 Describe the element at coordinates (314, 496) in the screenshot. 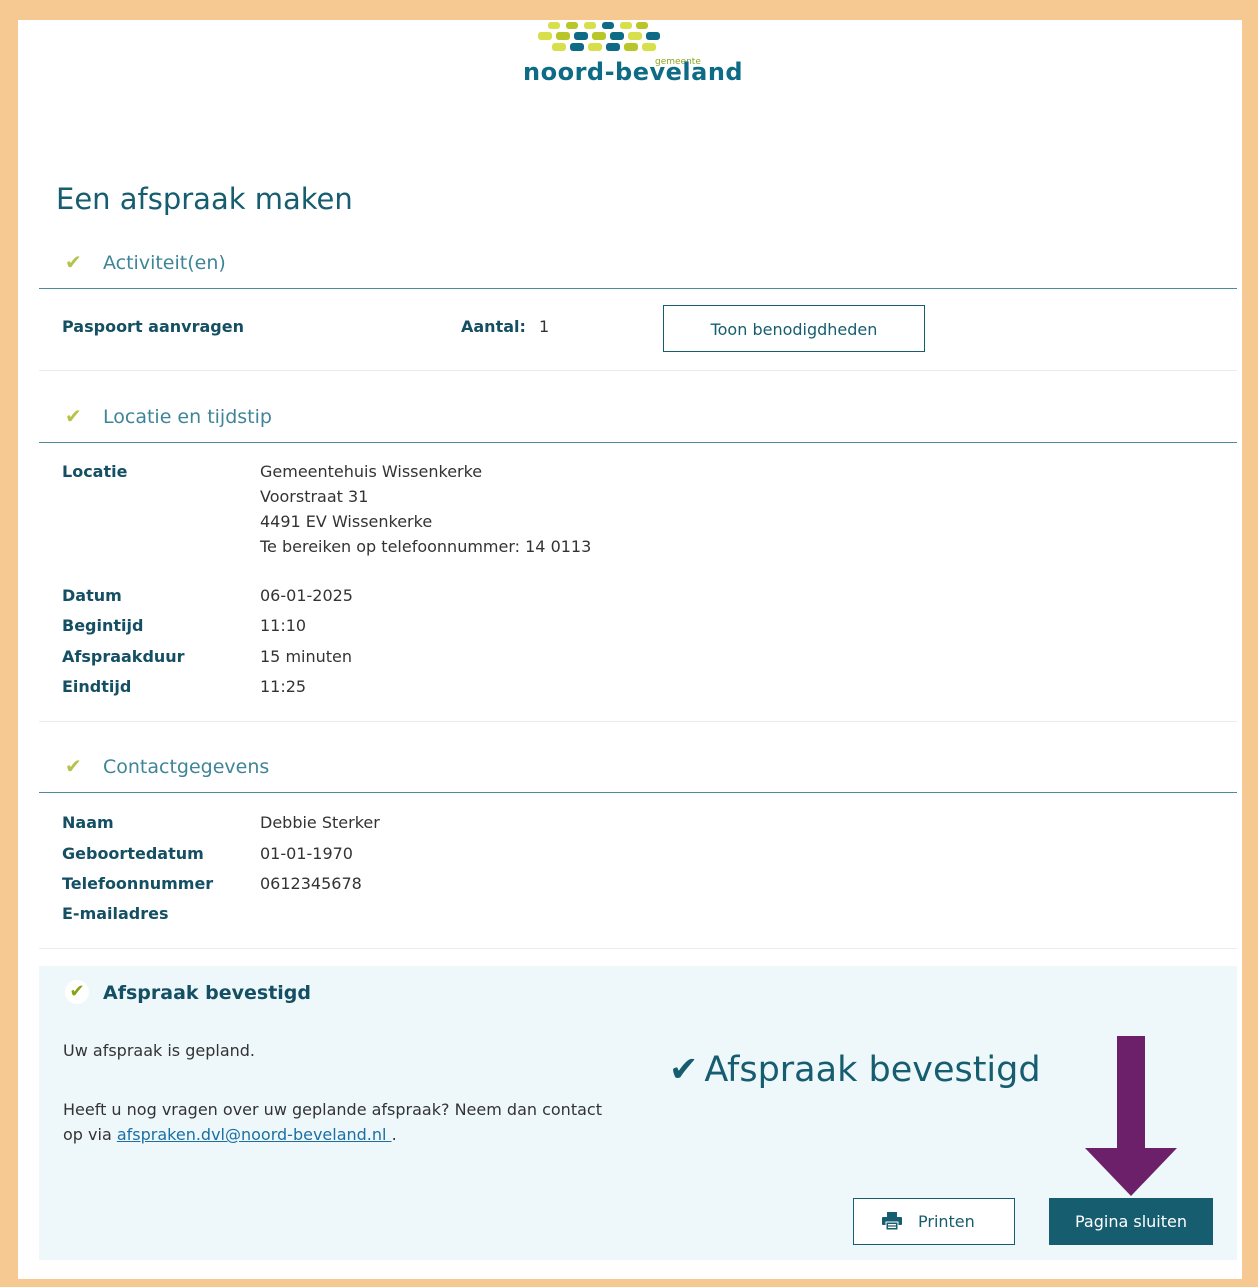

I see `location-line: Voorstraat 31` at that location.